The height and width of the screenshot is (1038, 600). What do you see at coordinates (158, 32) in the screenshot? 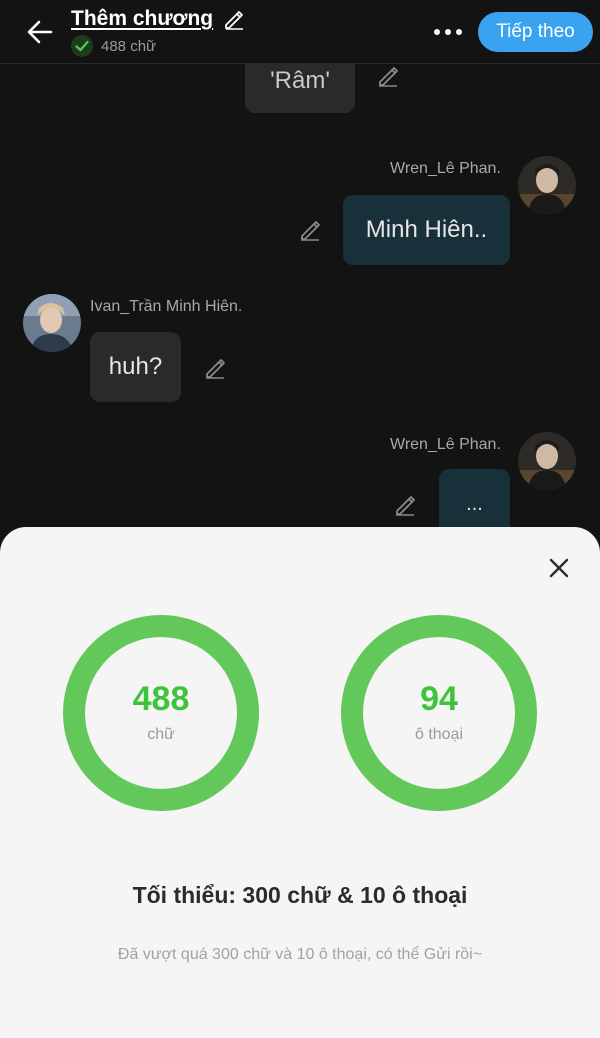
I see `title-block: Thêm chương 488 chữ` at bounding box center [158, 32].